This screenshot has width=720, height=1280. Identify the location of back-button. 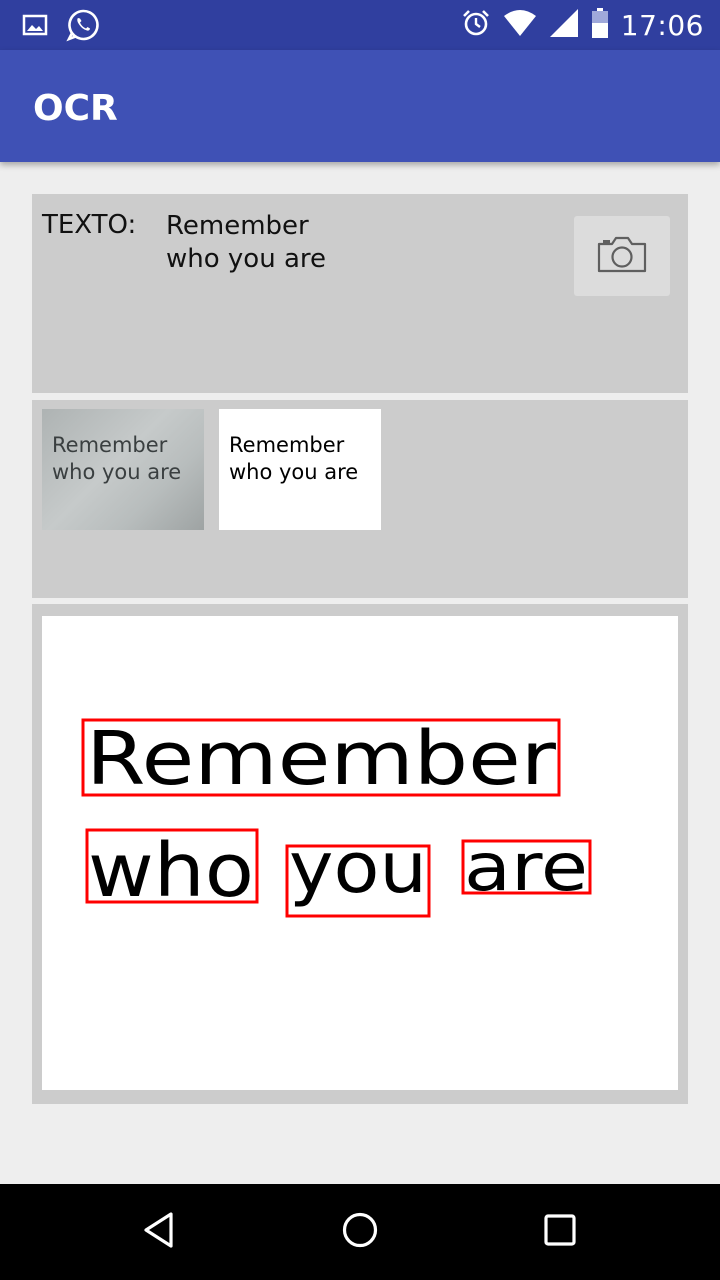
(160, 1232).